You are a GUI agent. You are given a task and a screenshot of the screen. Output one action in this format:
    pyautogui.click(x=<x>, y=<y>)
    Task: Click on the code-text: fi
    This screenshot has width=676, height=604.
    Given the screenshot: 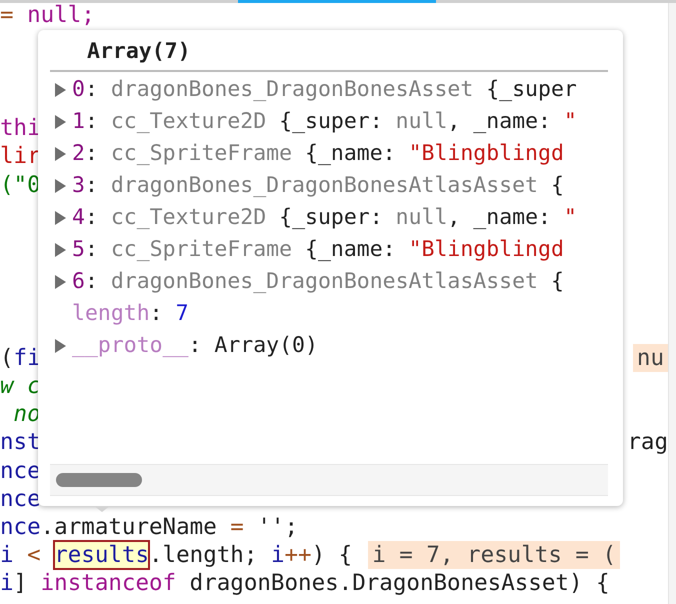 What is the action you would take?
    pyautogui.click(x=27, y=358)
    